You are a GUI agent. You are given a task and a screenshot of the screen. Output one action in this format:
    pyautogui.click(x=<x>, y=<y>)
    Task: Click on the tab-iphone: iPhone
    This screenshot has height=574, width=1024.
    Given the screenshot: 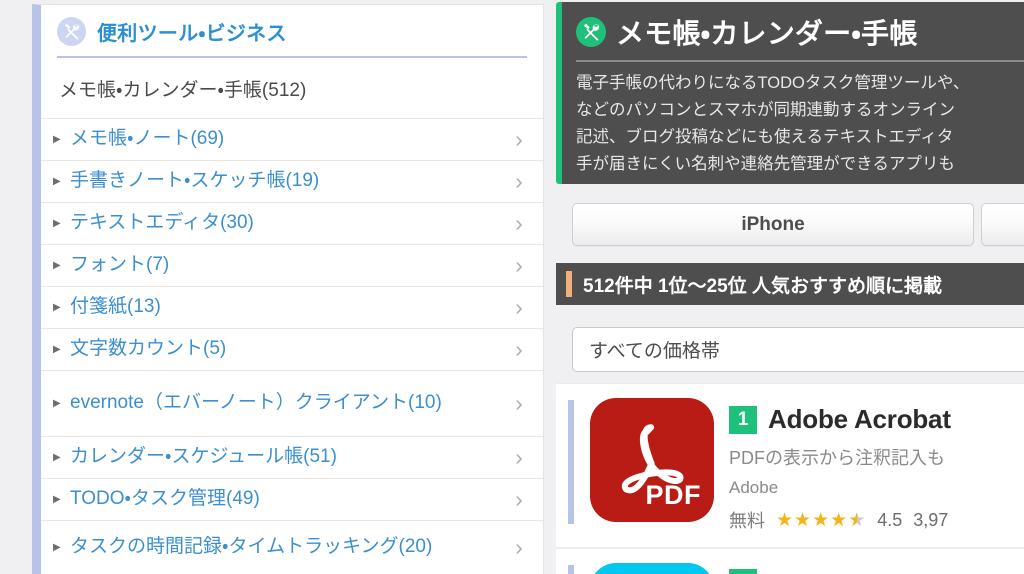 What is the action you would take?
    pyautogui.click(x=773, y=224)
    